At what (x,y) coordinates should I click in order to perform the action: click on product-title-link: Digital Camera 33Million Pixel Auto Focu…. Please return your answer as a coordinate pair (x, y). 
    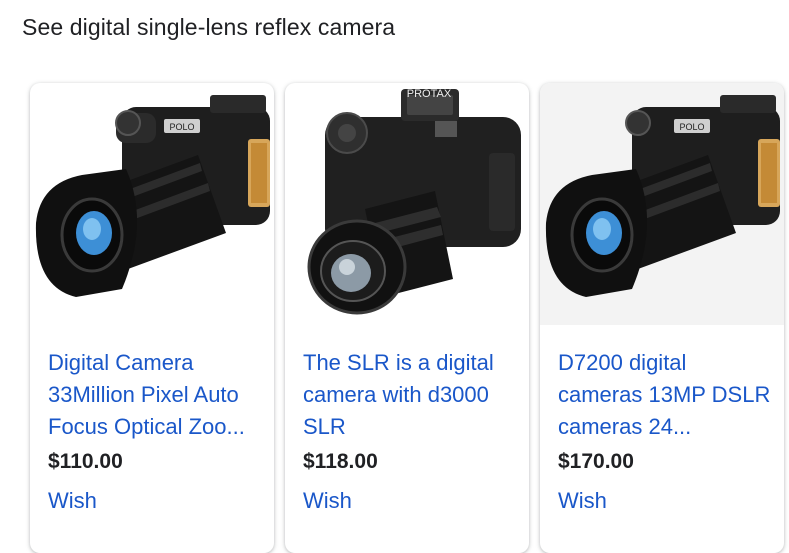
    Looking at the image, I should click on (156, 395).